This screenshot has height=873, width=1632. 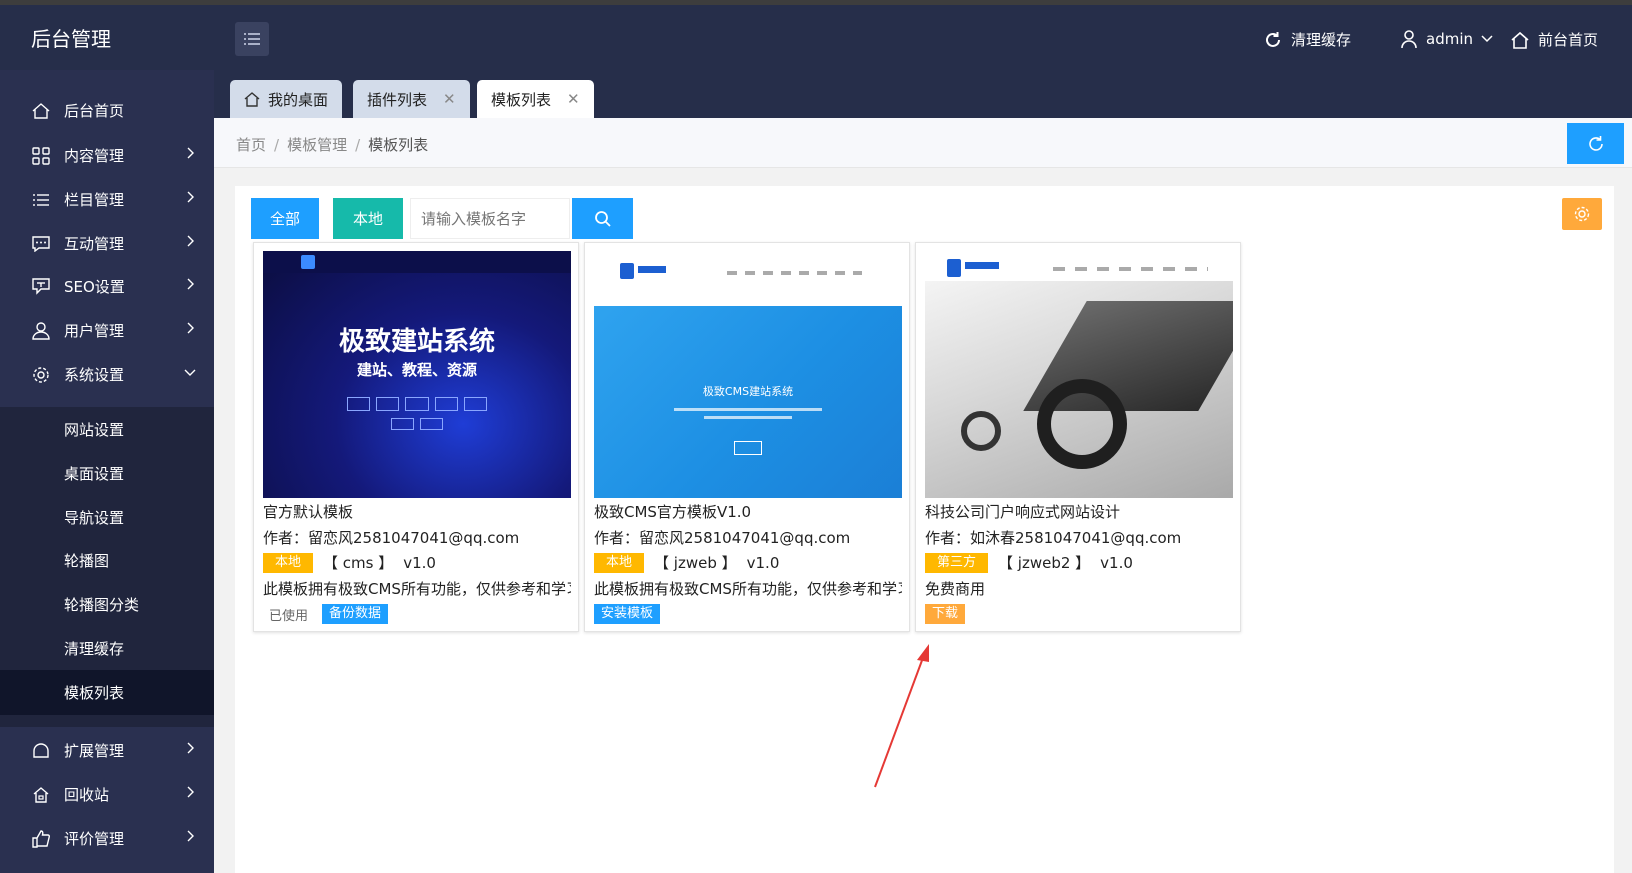 I want to click on sidebar-item-label: 用户管理, so click(x=94, y=331).